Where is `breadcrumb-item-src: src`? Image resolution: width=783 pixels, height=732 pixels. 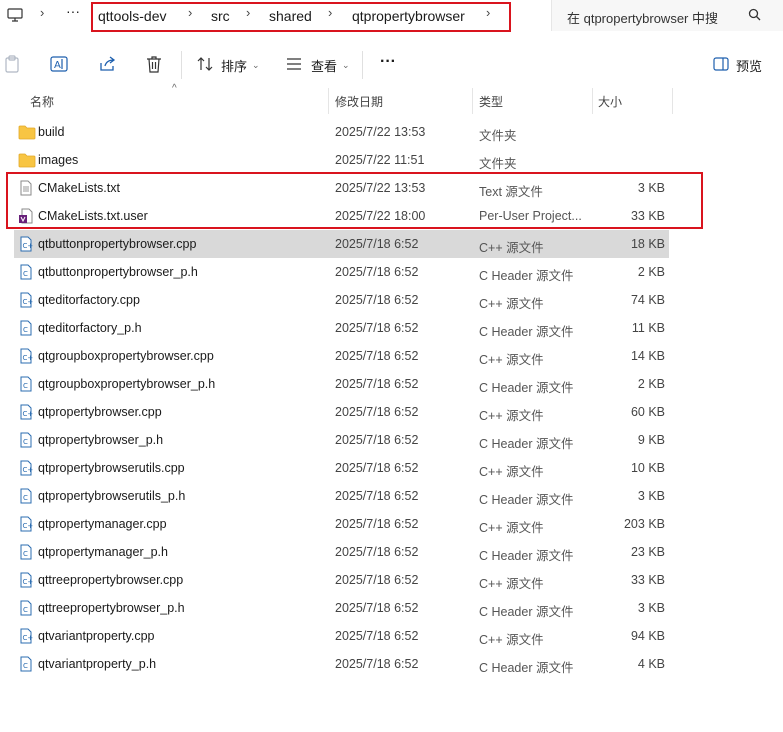 breadcrumb-item-src: src is located at coordinates (220, 16).